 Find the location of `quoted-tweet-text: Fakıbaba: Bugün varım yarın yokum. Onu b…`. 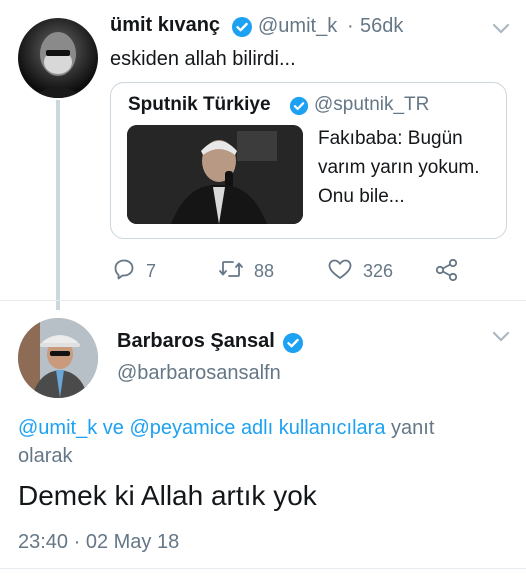

quoted-tweet-text: Fakıbaba: Bugün varım yarın yokum. Onu b… is located at coordinates (399, 167).